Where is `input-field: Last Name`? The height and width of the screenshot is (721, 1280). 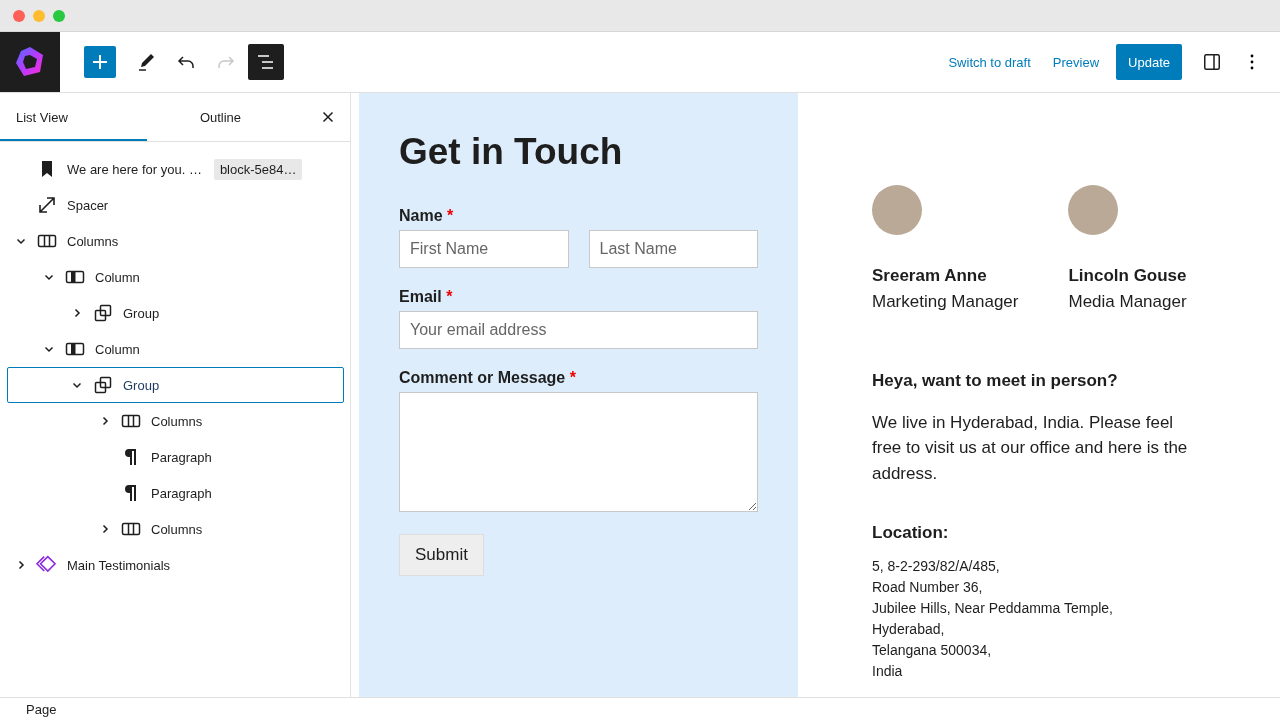 input-field: Last Name is located at coordinates (673, 249).